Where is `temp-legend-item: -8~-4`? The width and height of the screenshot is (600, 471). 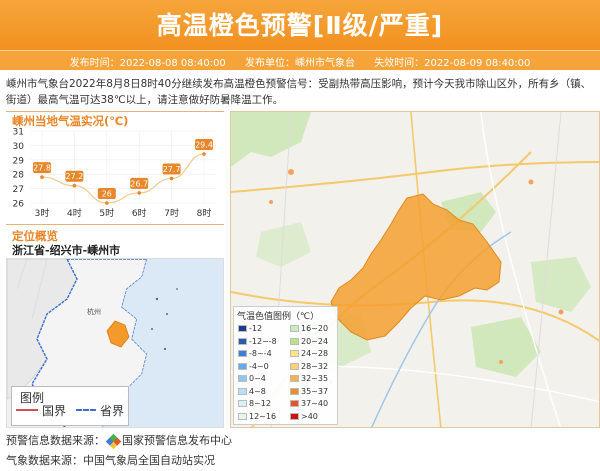 temp-legend-item: -8~-4 is located at coordinates (255, 353).